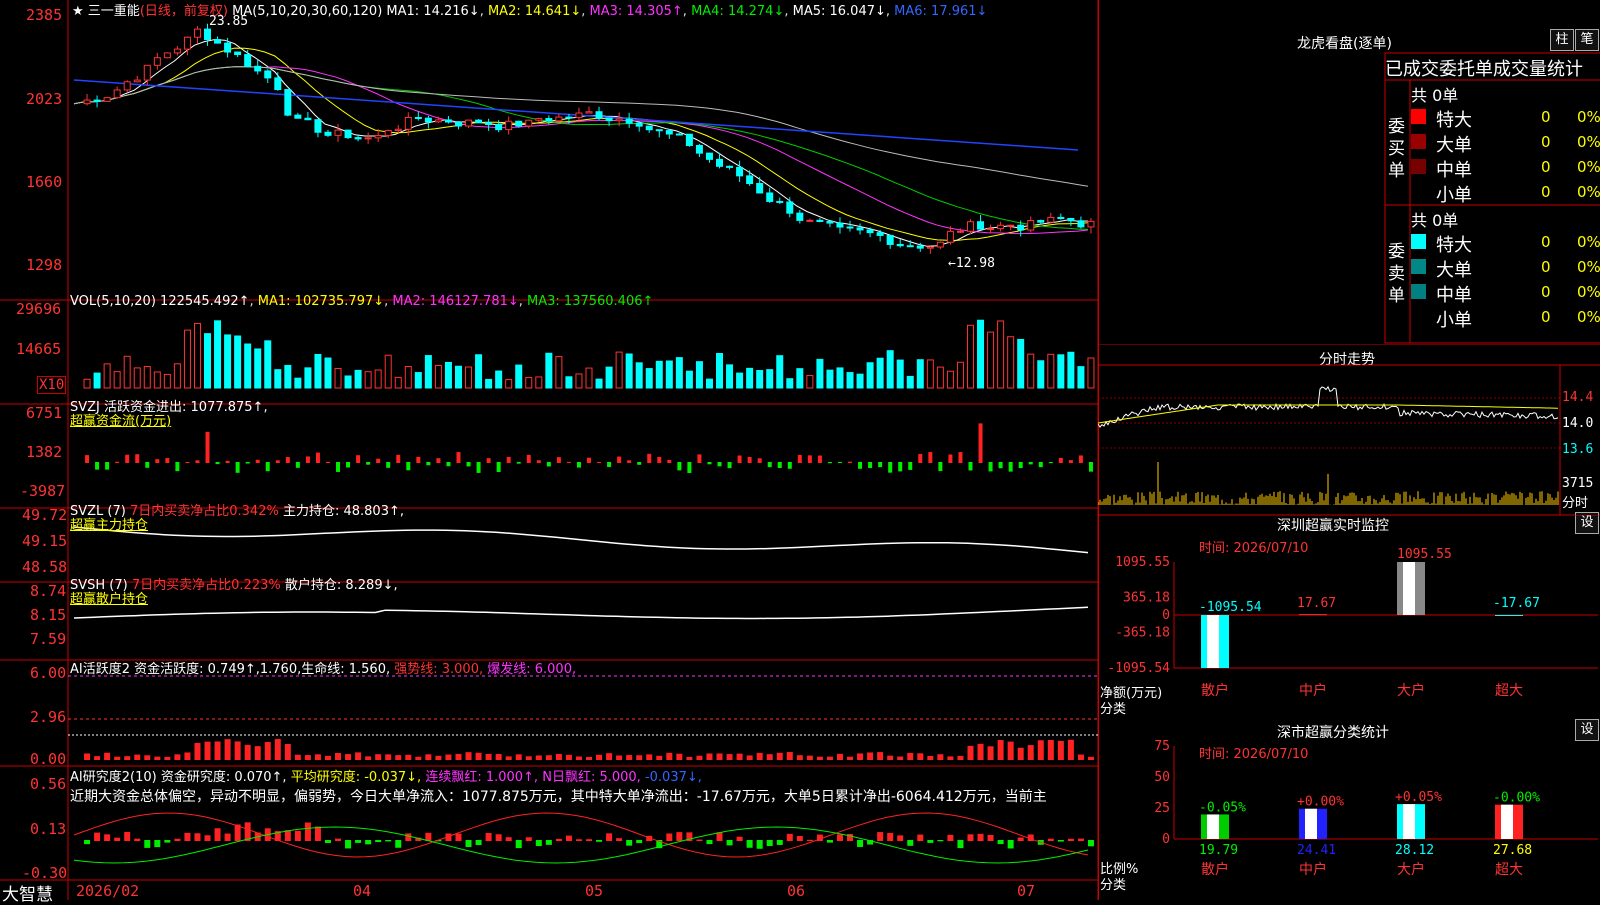  I want to click on buy-color-swatch, so click(1418, 166).